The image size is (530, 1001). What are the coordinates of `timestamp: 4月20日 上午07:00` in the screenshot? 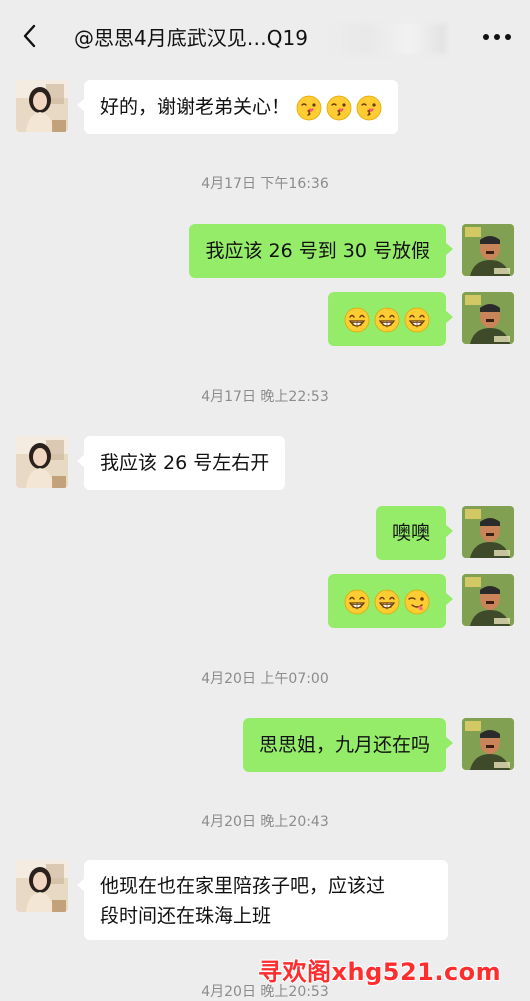 It's located at (265, 679).